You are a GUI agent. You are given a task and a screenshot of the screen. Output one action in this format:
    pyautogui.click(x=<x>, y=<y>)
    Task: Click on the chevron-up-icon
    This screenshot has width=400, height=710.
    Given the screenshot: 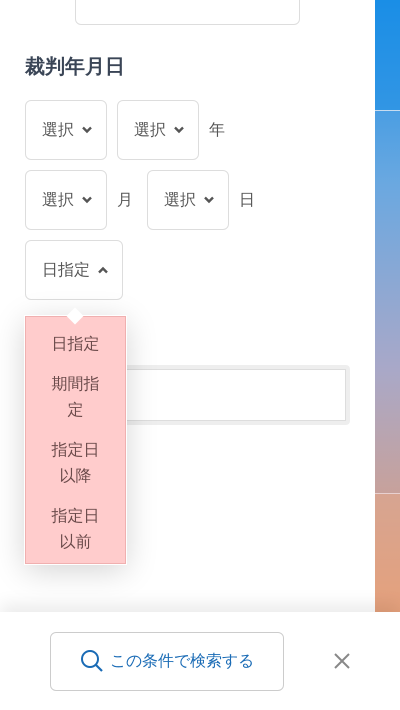 What is the action you would take?
    pyautogui.click(x=103, y=270)
    